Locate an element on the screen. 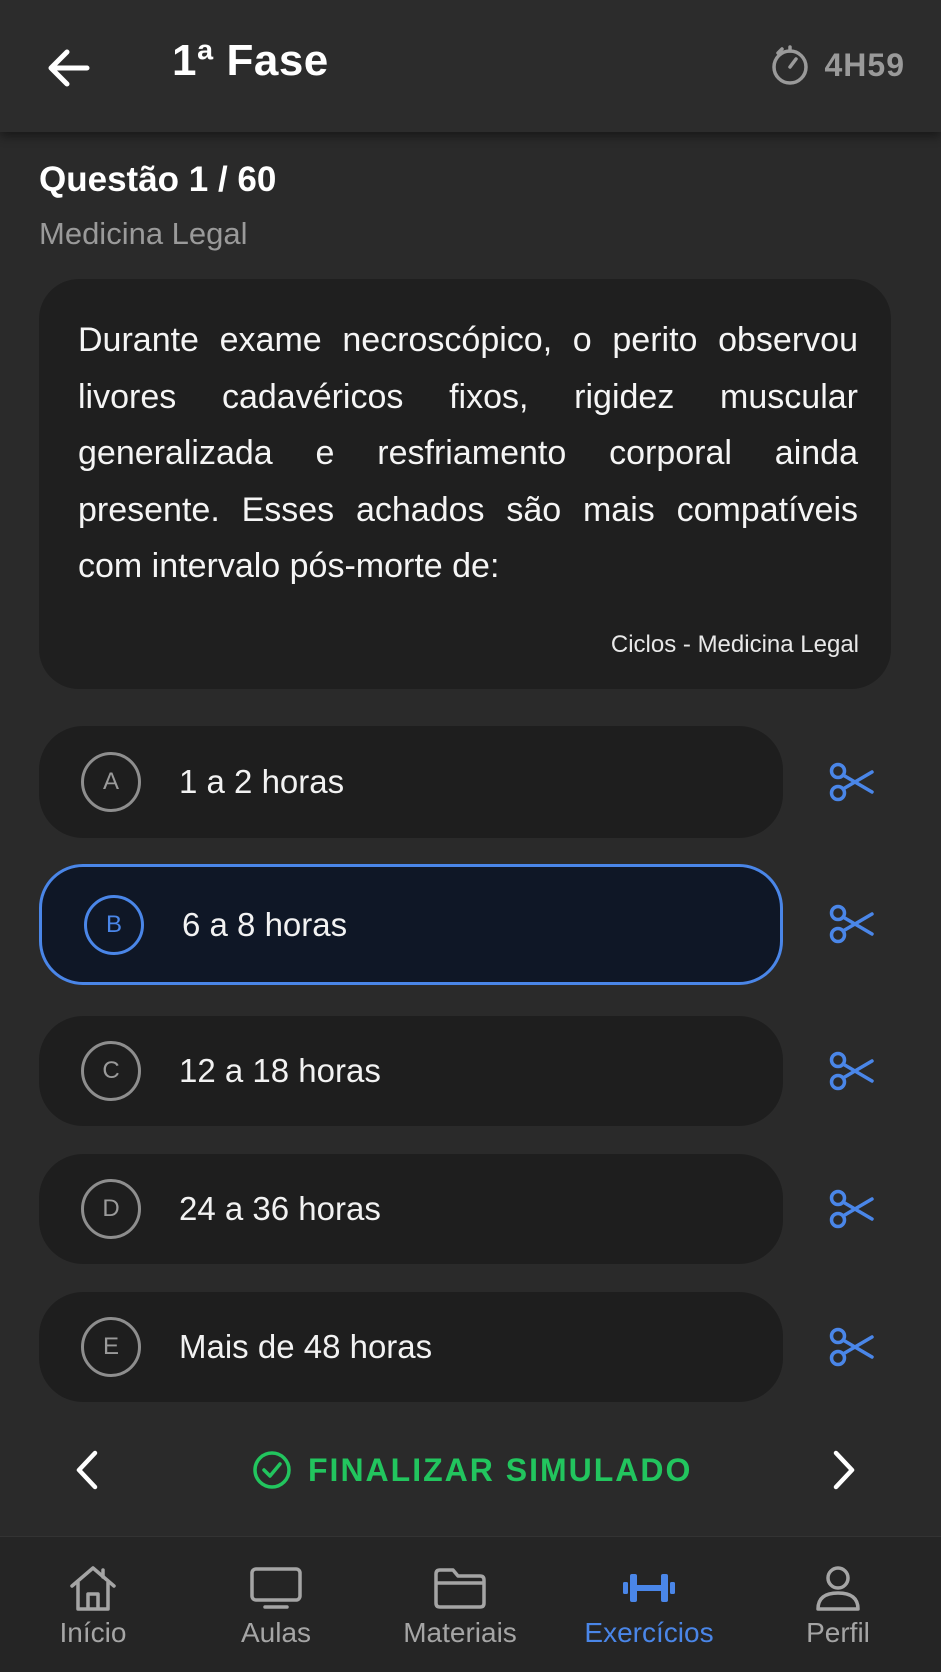  check-circle-icon is located at coordinates (272, 1470).